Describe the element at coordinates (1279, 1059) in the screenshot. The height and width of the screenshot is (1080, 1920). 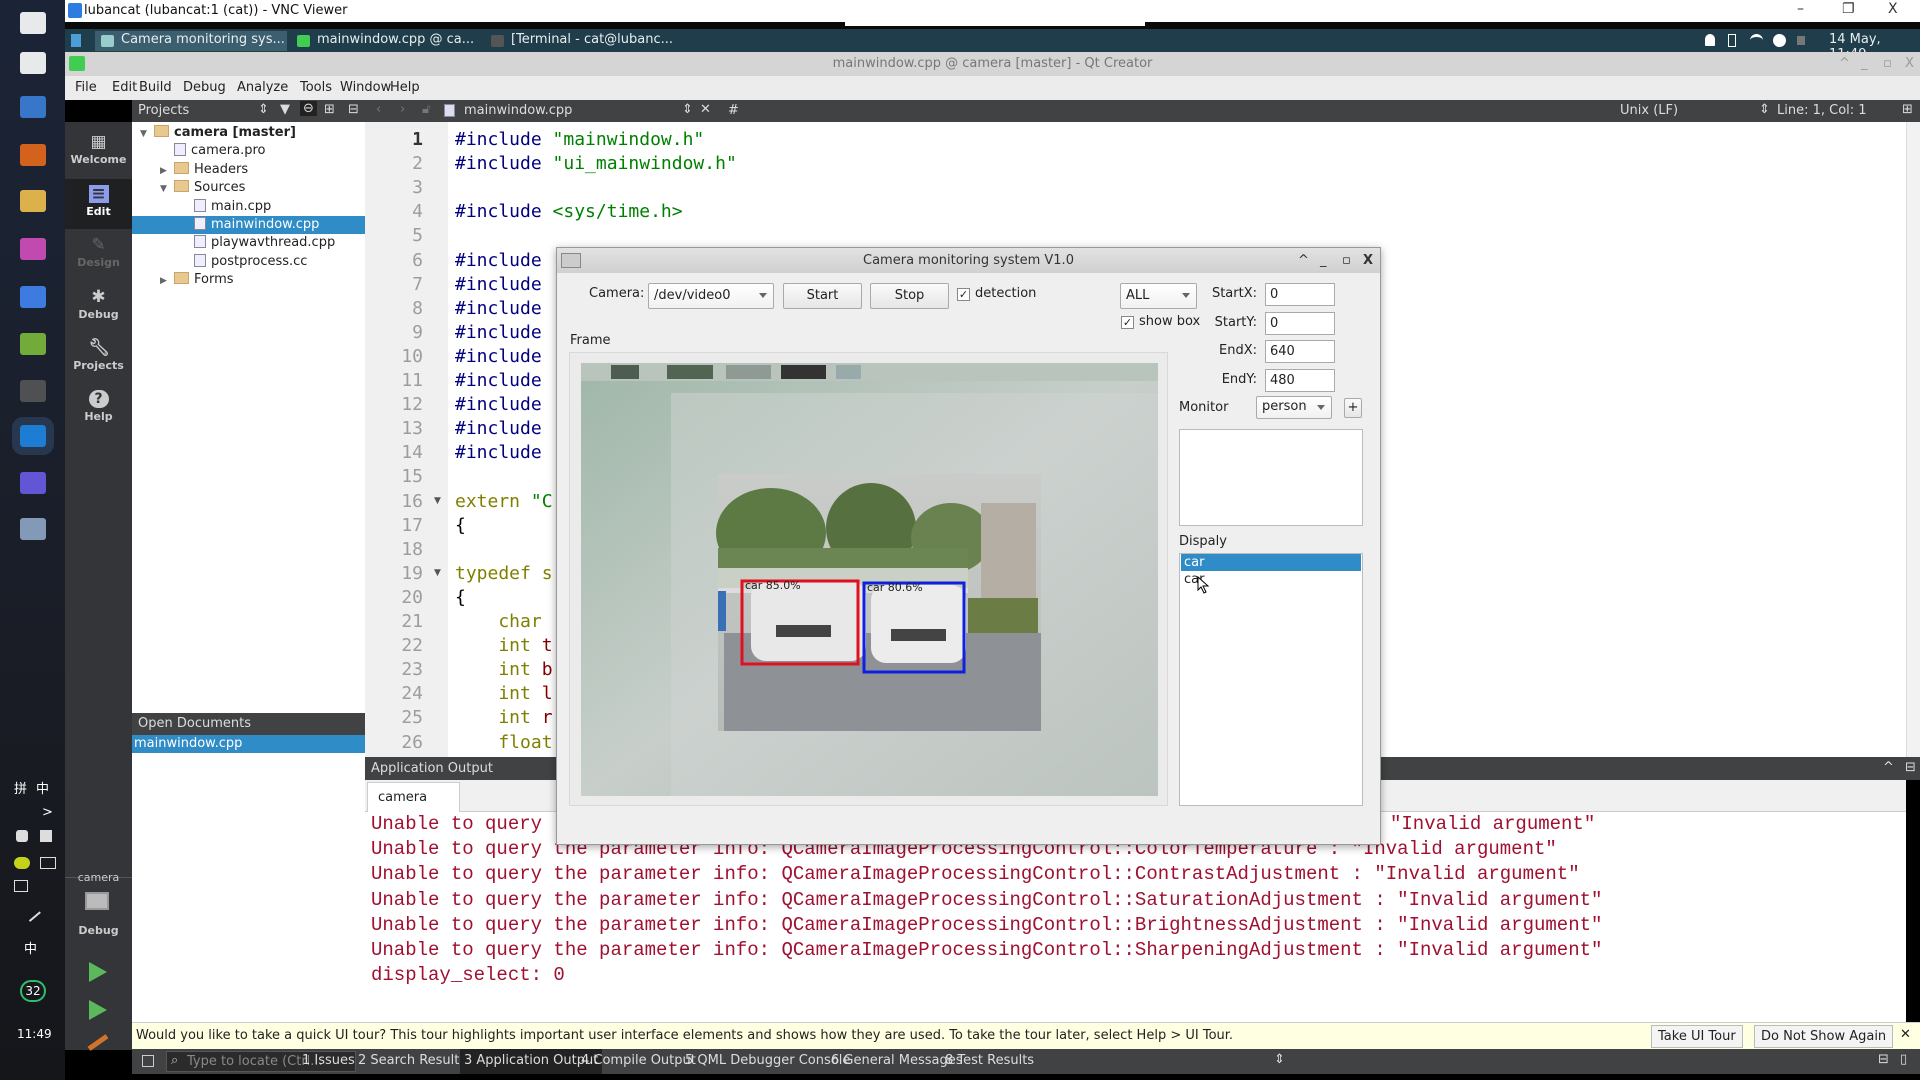
I see `more-panes-icon: ⇕` at that location.